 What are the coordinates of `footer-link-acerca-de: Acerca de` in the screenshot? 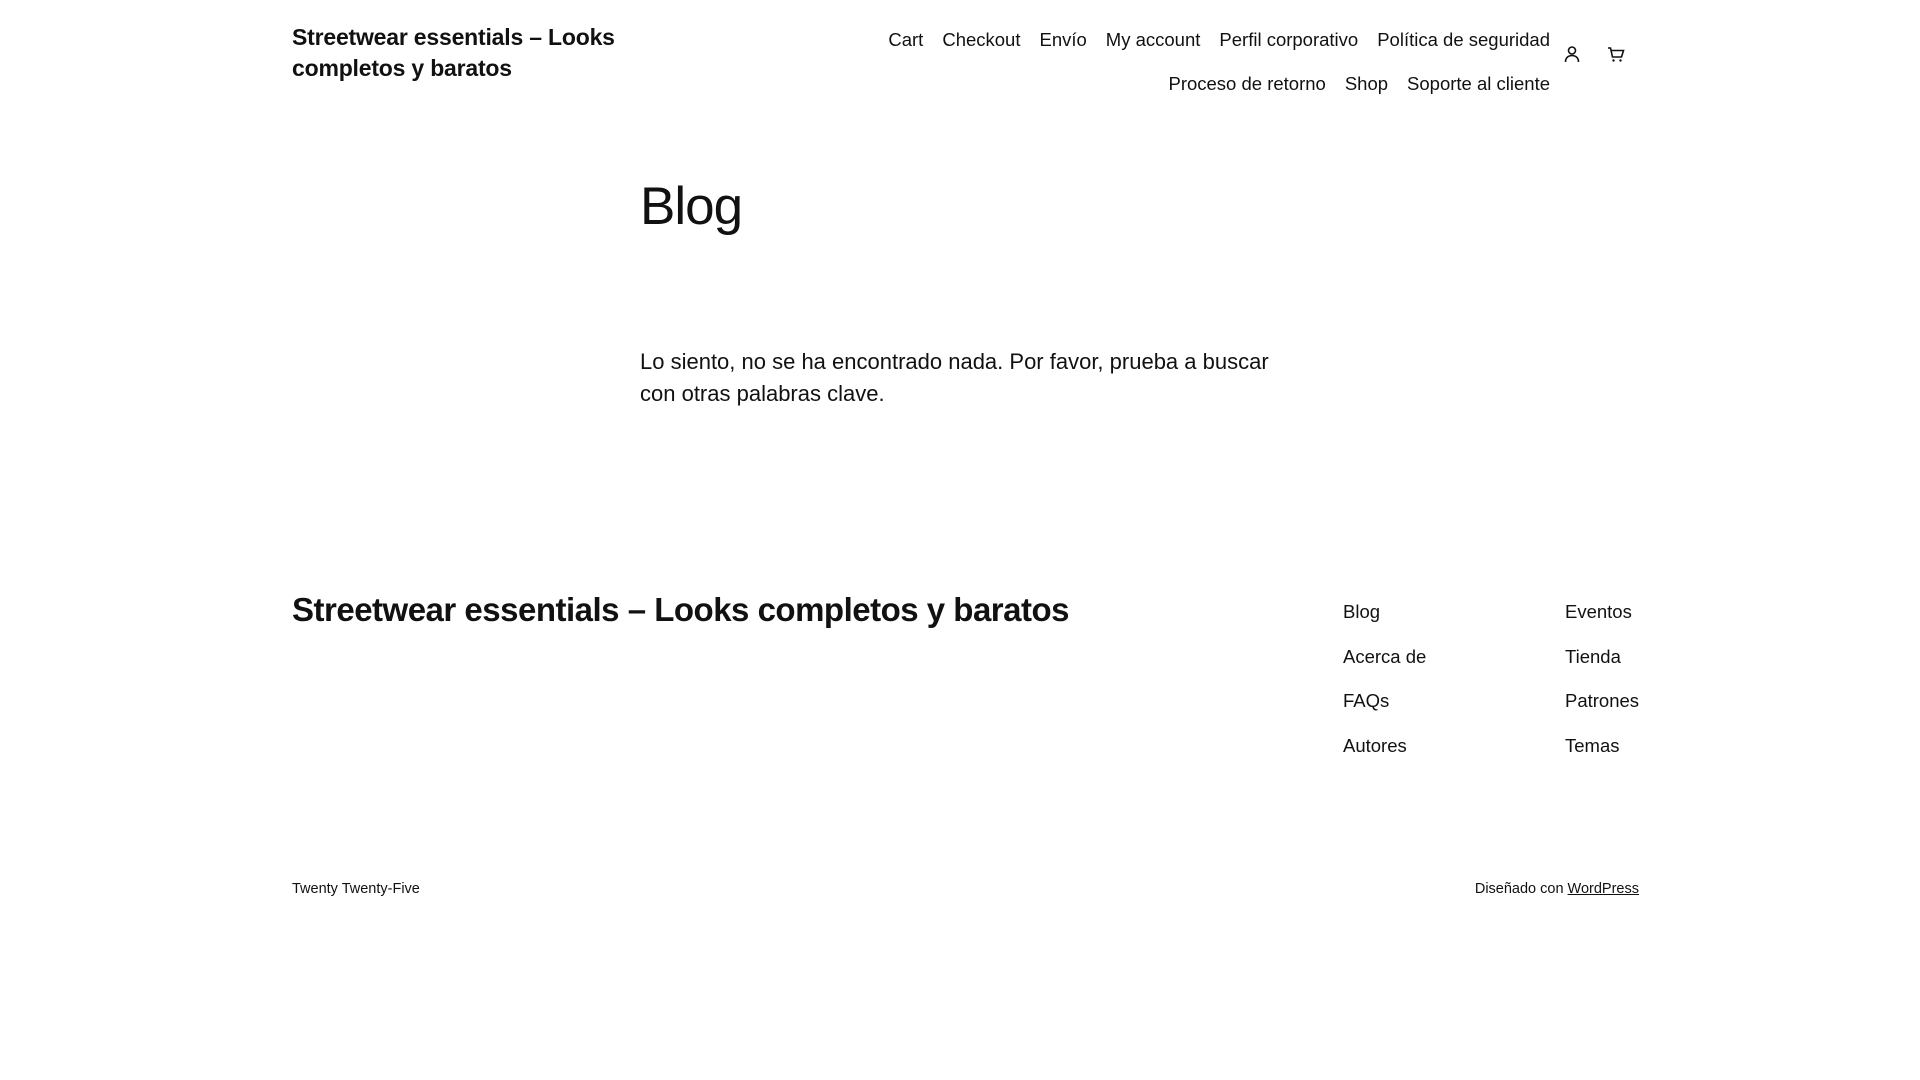 It's located at (1384, 657).